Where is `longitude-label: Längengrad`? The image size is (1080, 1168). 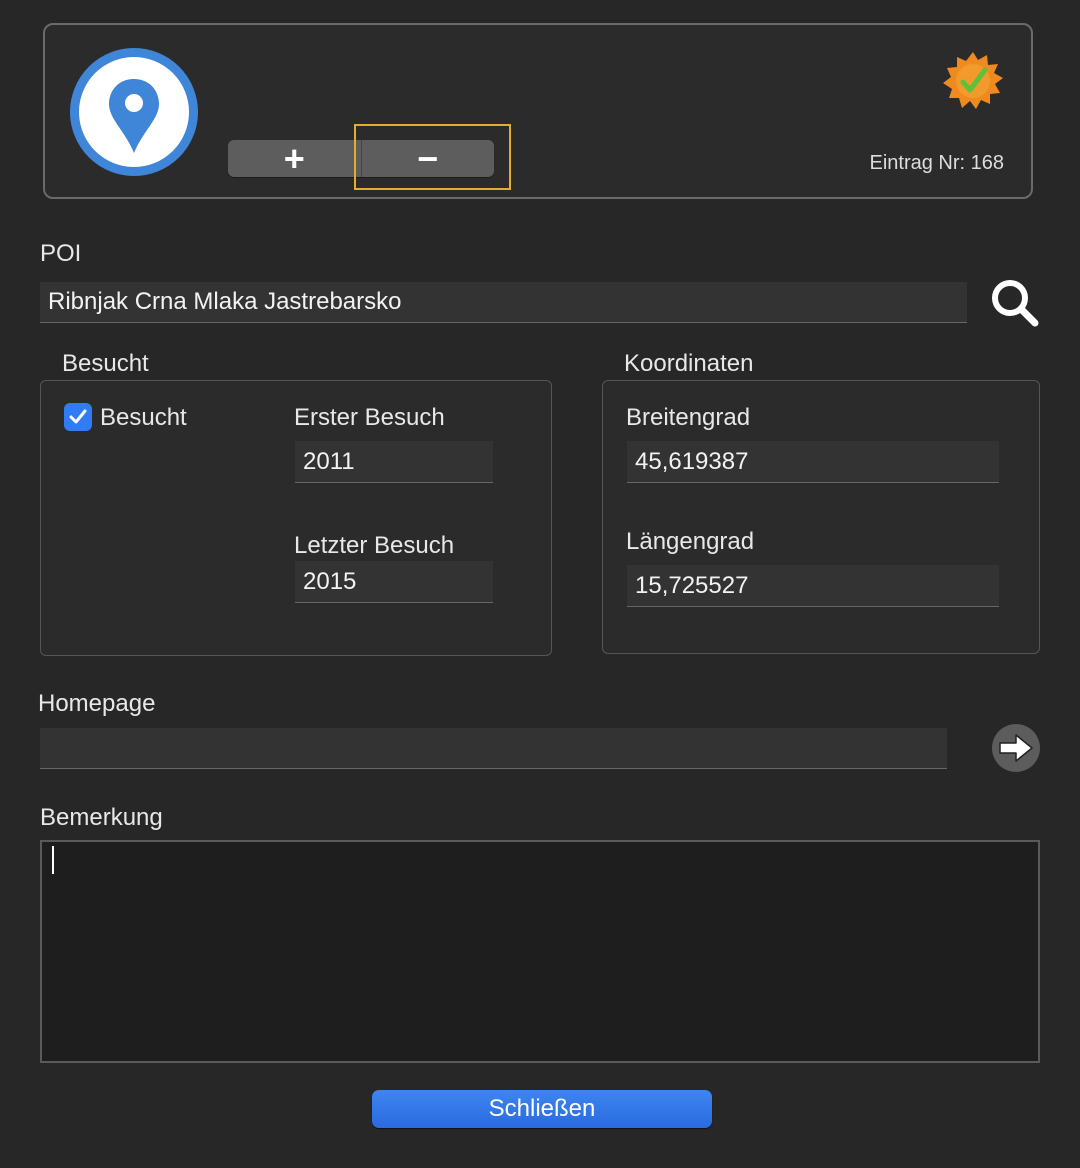 longitude-label: Längengrad is located at coordinates (690, 541).